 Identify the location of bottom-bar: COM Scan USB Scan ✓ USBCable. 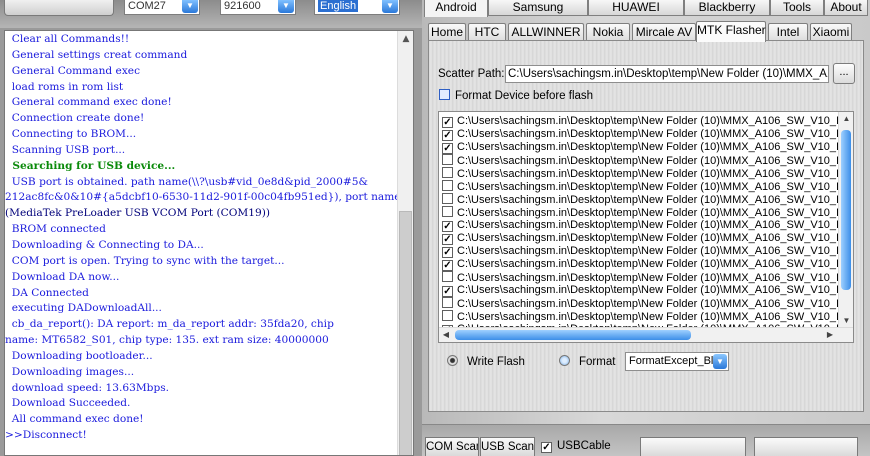
(646, 440).